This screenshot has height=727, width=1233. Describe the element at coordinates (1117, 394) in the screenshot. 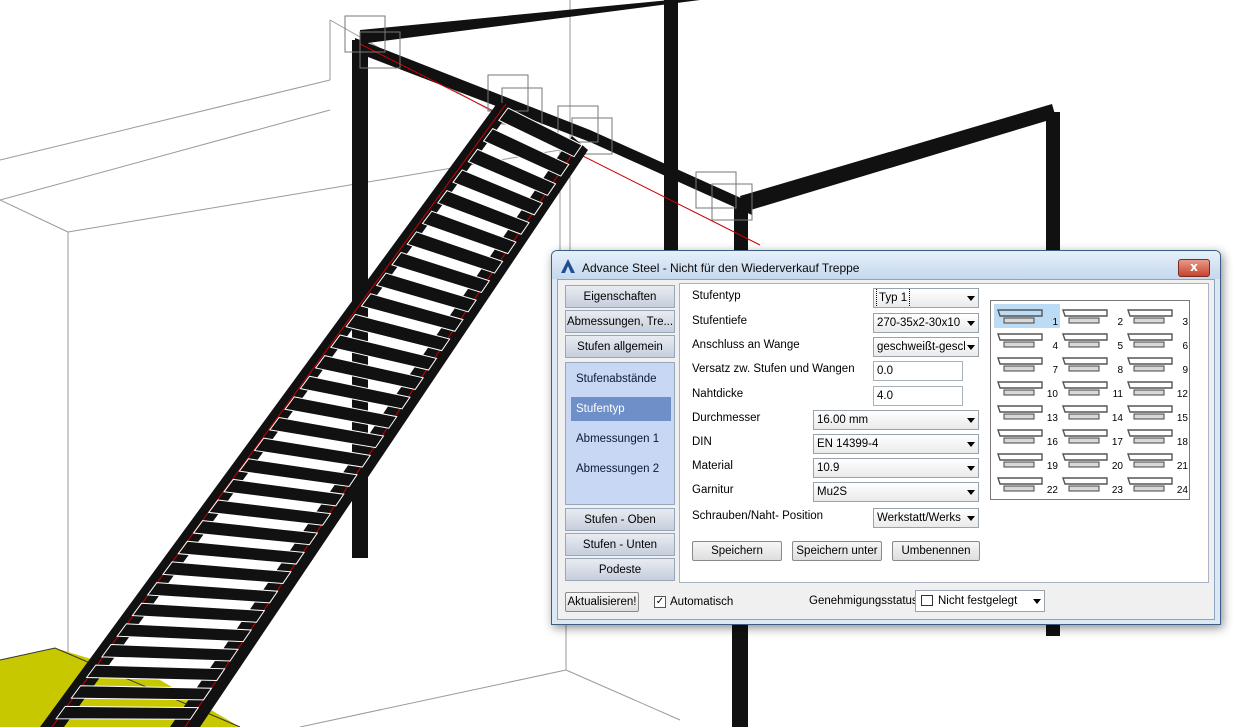

I see `step-type-number: 11` at that location.